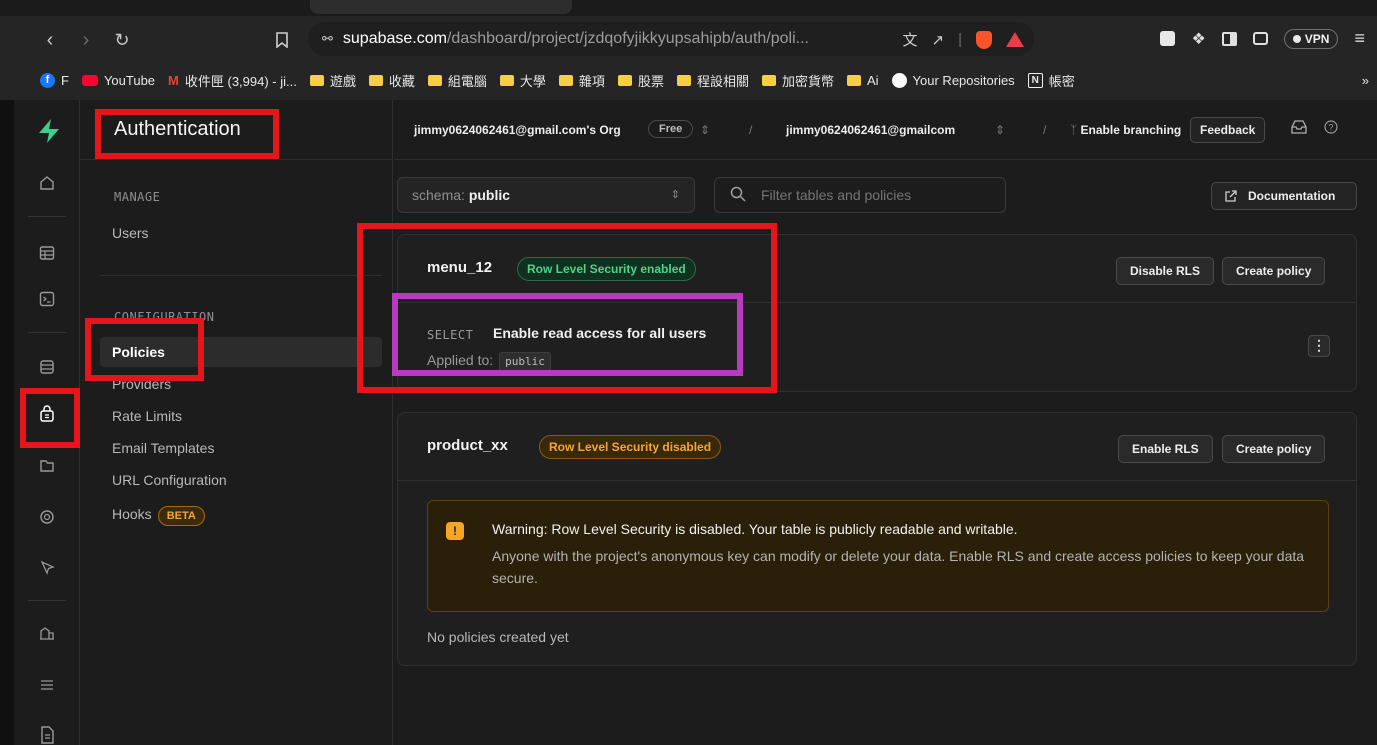 Image resolution: width=1377 pixels, height=745 pixels. What do you see at coordinates (47, 734) in the screenshot?
I see `api-docs-icon` at bounding box center [47, 734].